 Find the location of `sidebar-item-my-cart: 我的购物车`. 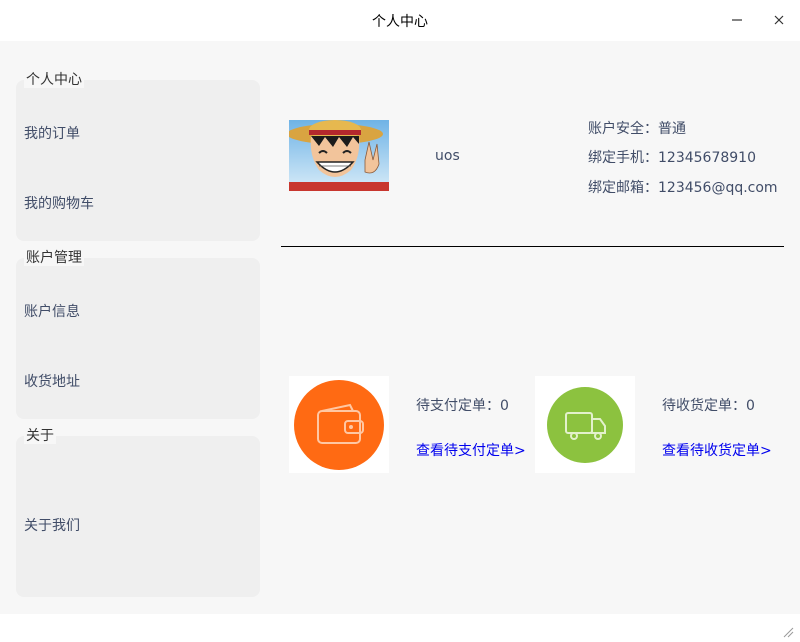

sidebar-item-my-cart: 我的购物车 is located at coordinates (59, 203).